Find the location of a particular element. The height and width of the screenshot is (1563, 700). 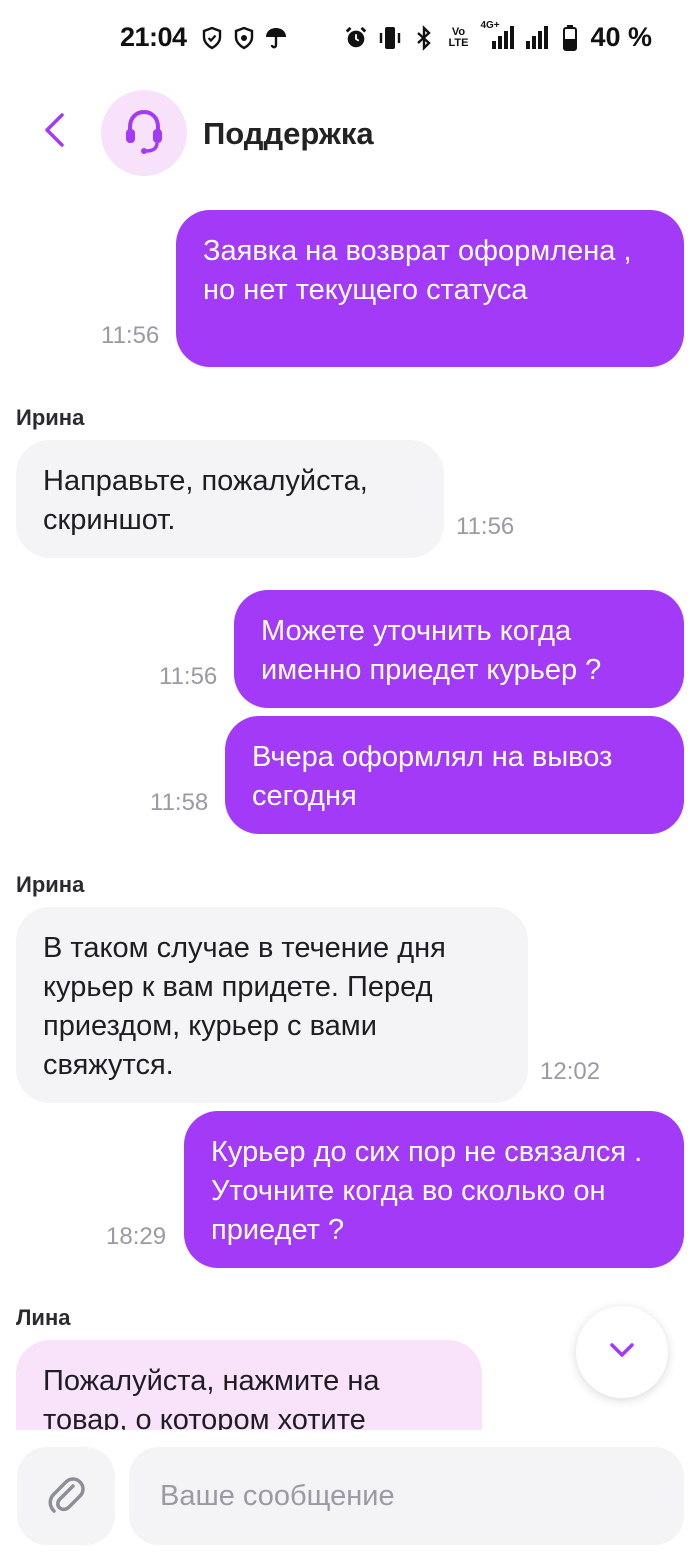

chevron-down-icon is located at coordinates (622, 1352).